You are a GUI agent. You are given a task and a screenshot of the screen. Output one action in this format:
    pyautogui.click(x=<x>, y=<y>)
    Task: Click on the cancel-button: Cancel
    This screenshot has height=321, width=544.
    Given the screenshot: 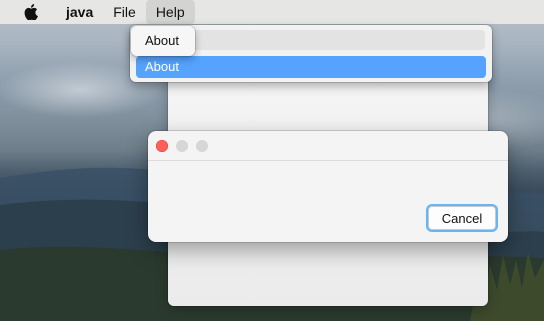 What is the action you would take?
    pyautogui.click(x=462, y=218)
    